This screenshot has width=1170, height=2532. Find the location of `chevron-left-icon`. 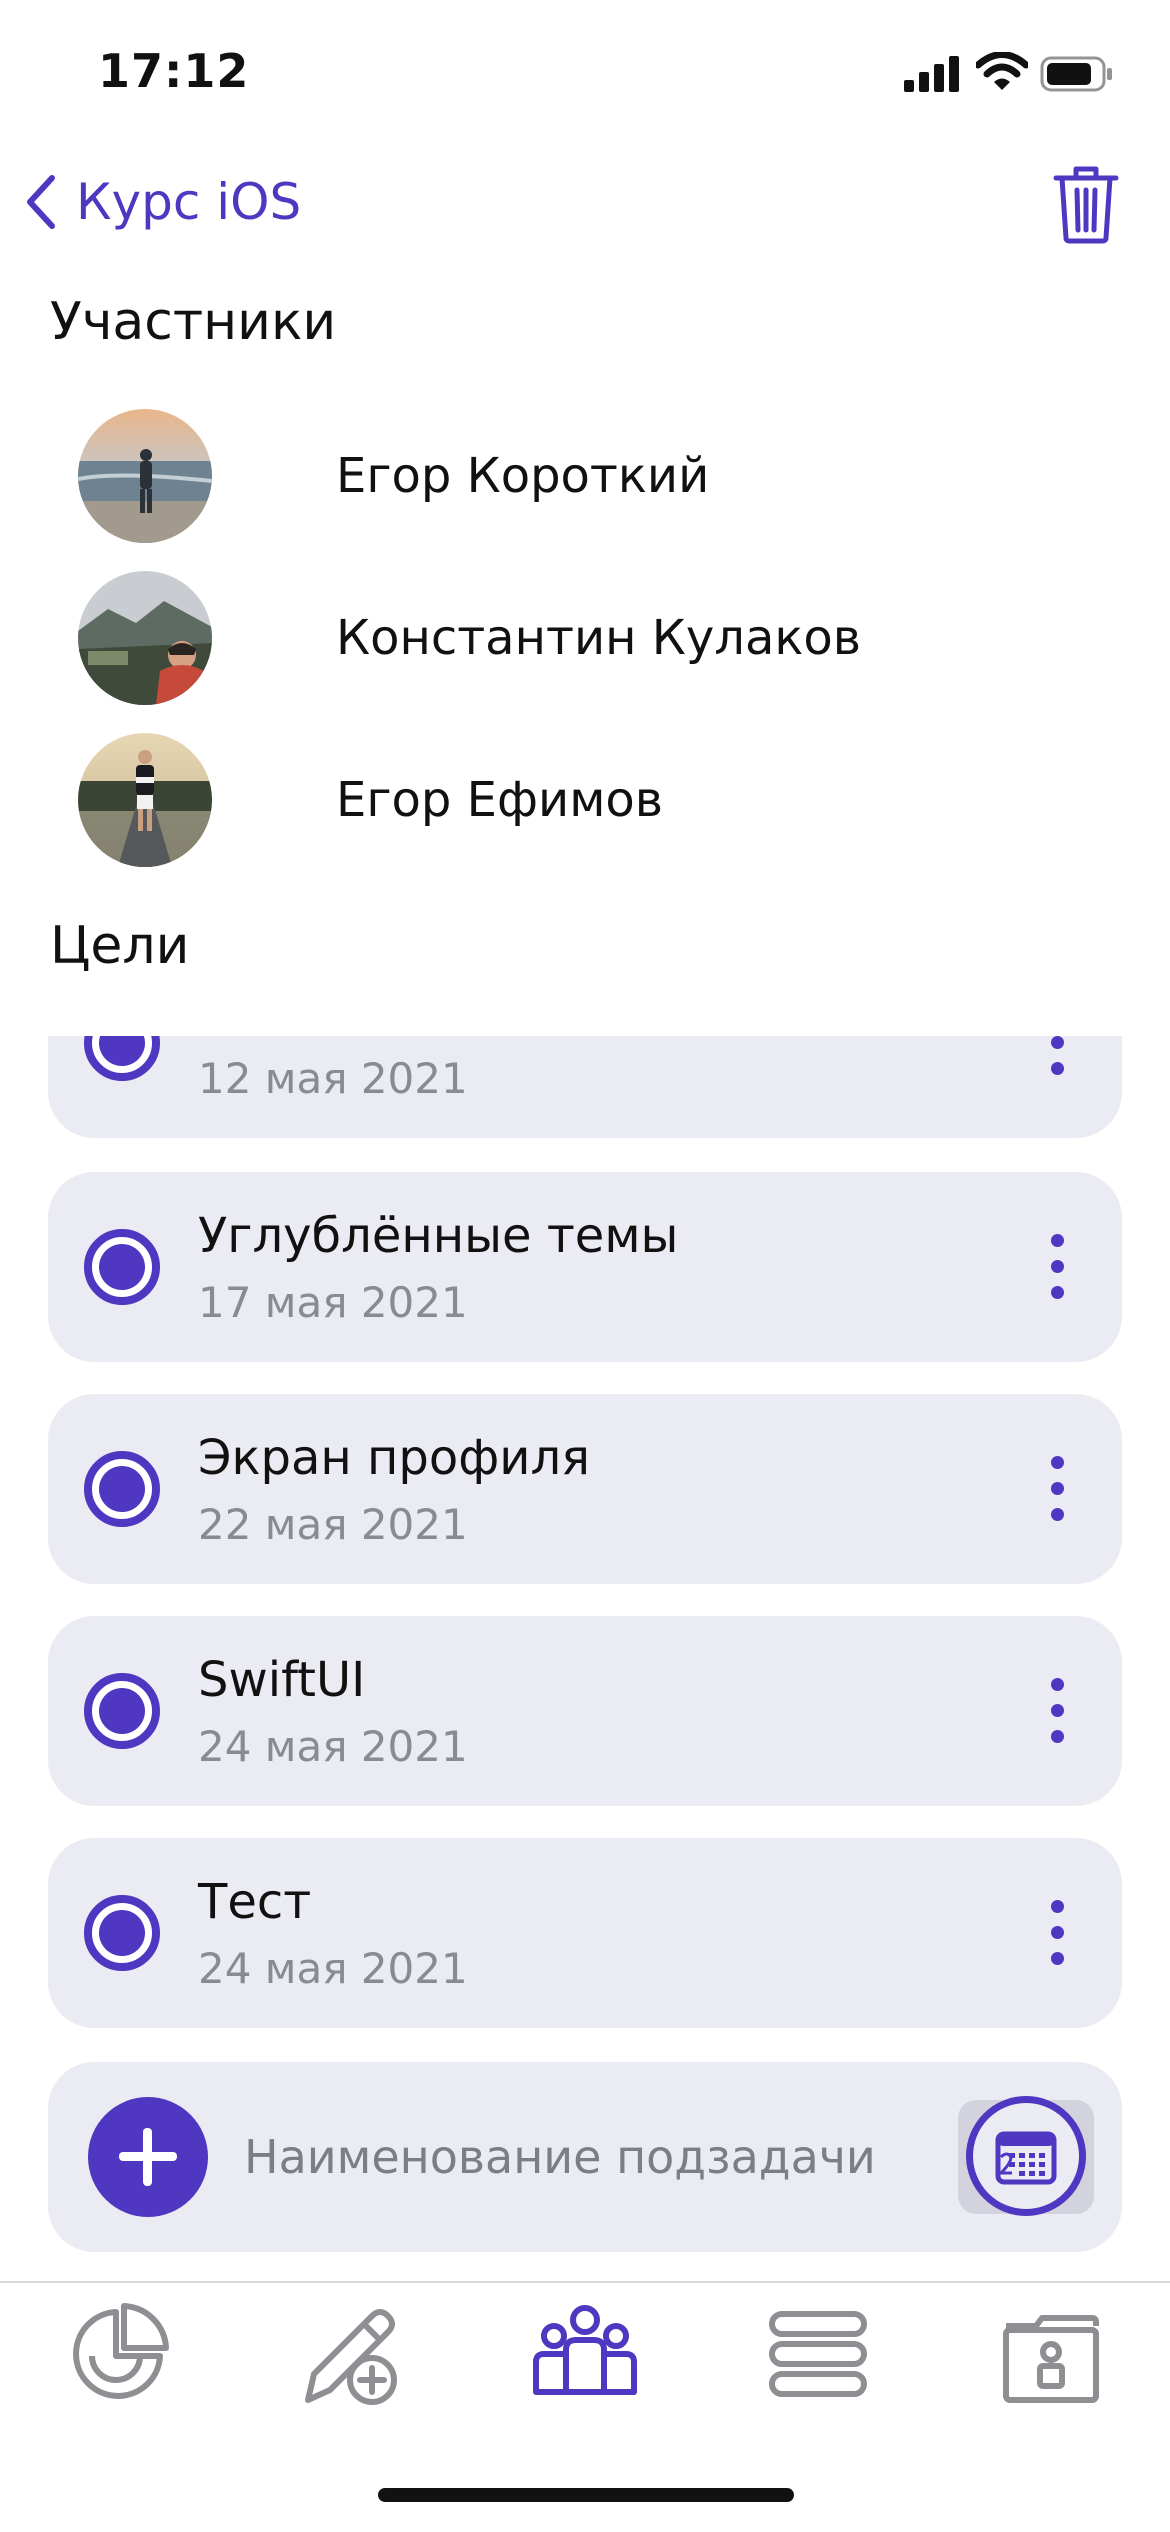

chevron-left-icon is located at coordinates (41, 202).